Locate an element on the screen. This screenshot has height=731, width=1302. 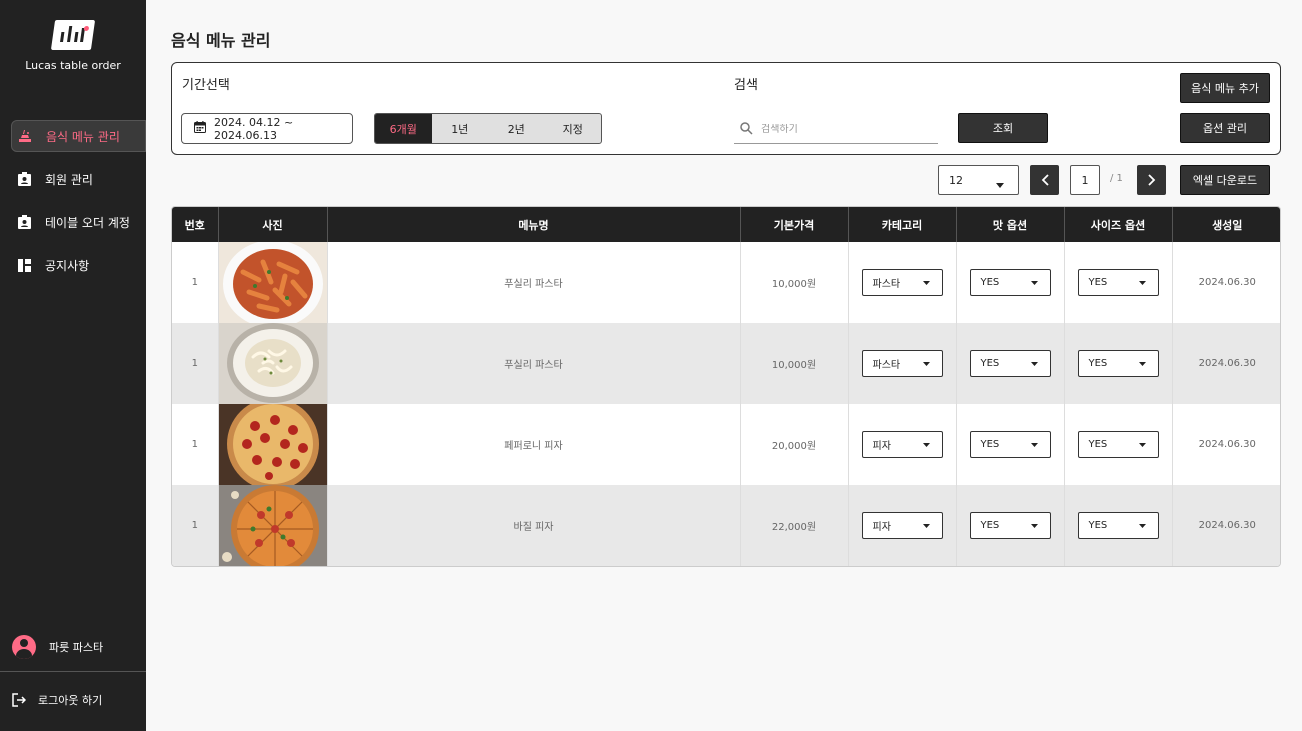
pepperoni-pizza-photo is located at coordinates (272, 444).